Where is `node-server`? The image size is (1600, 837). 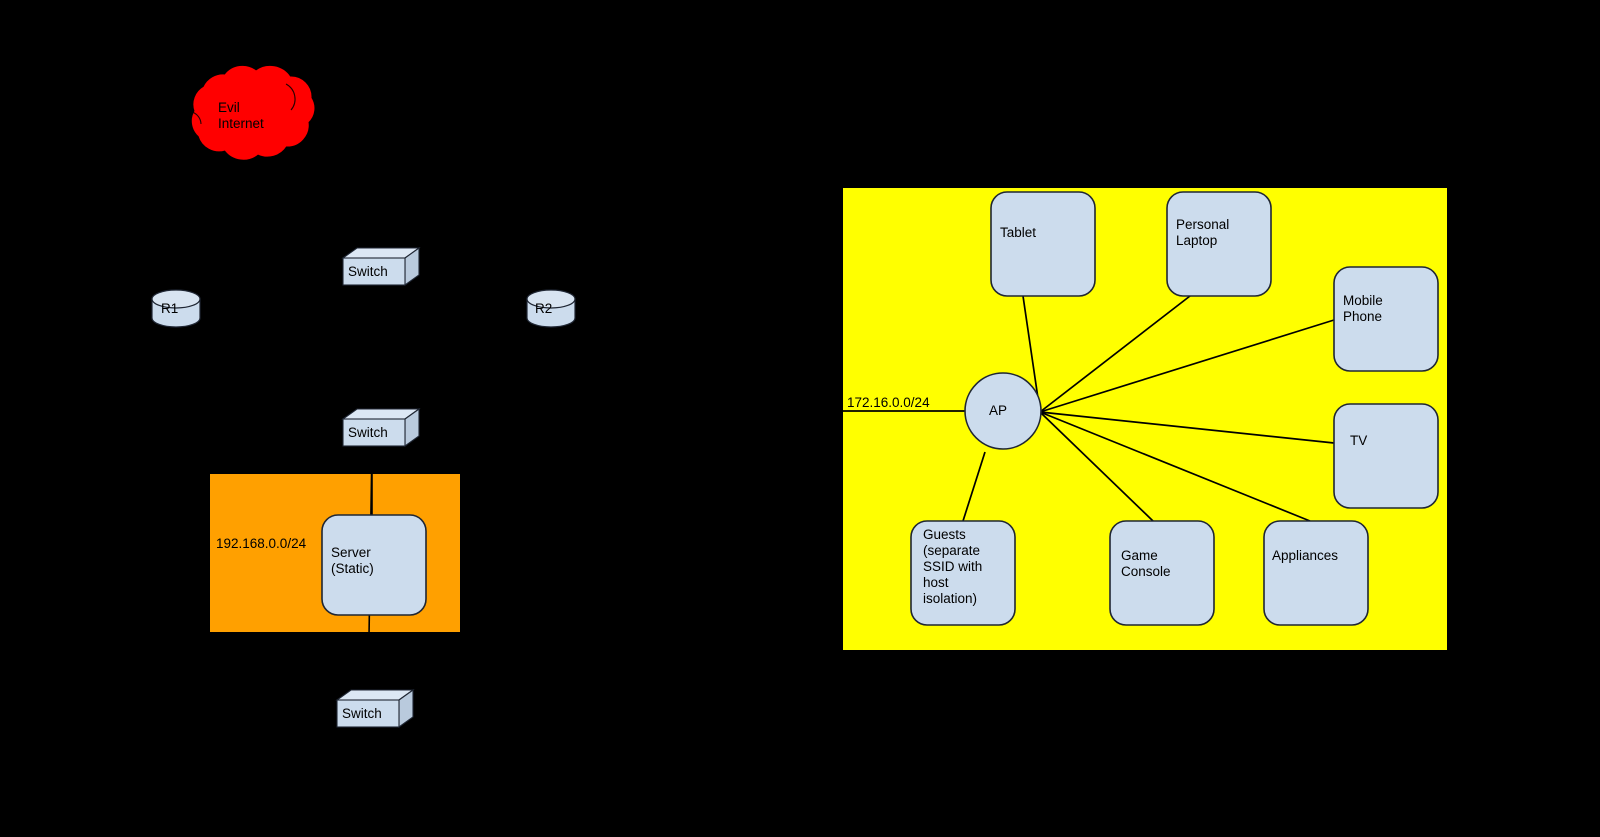
node-server is located at coordinates (374, 565).